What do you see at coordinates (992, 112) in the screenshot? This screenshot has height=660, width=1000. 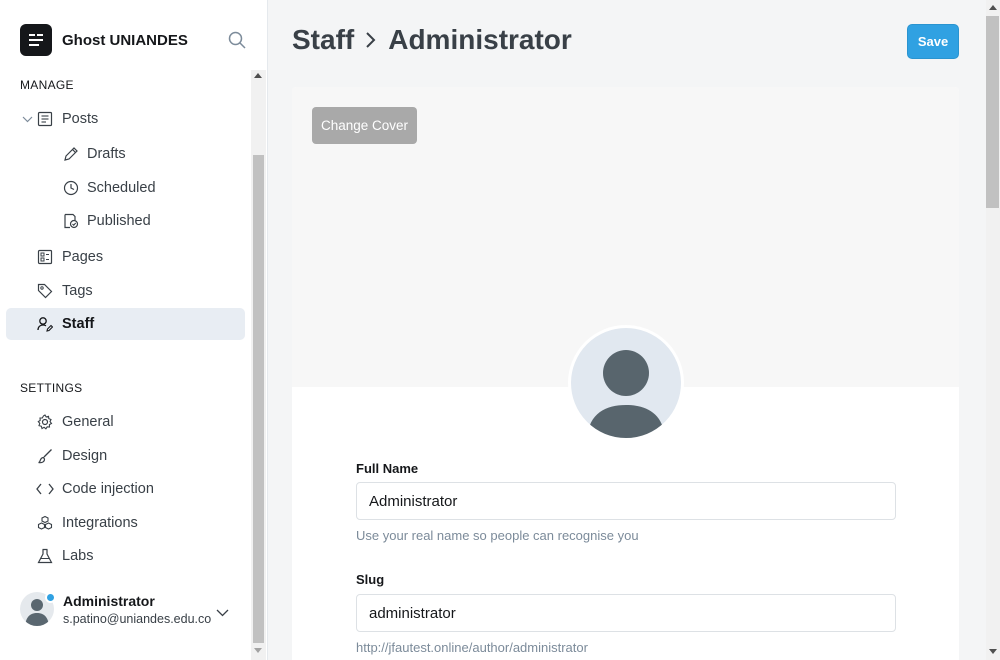 I see `main-scrollbar-thumb` at bounding box center [992, 112].